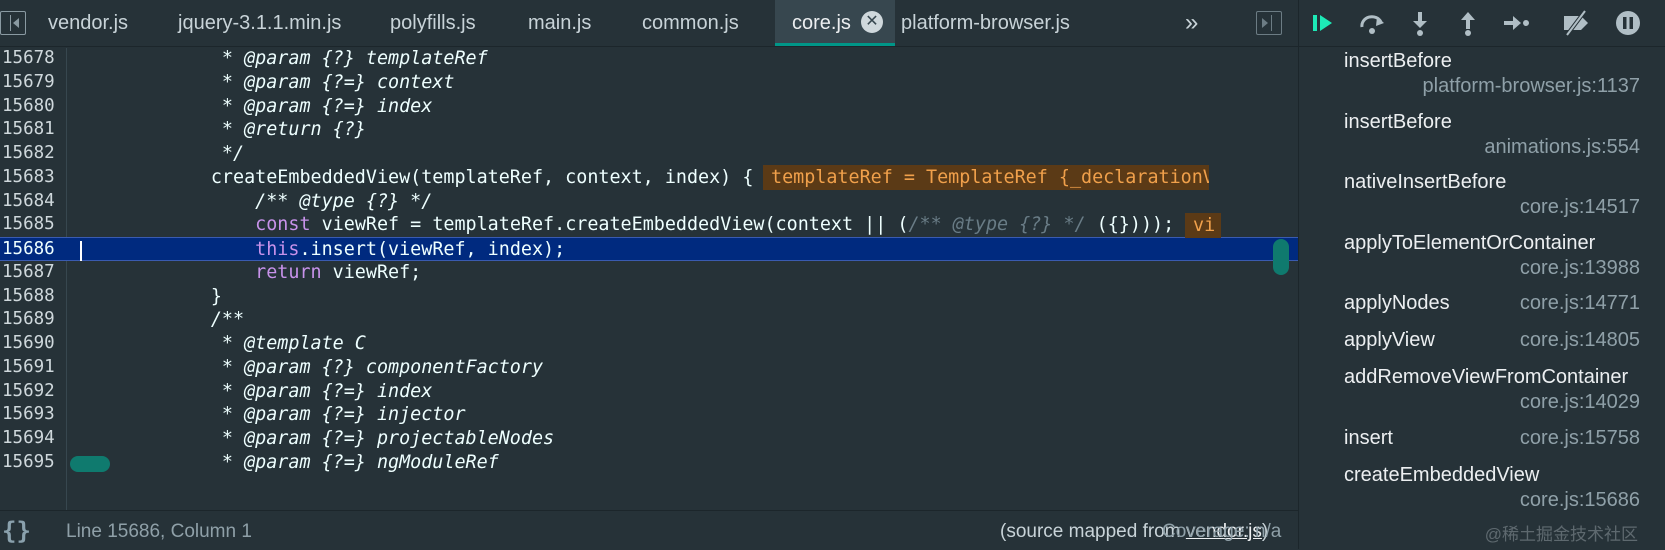  What do you see at coordinates (1468, 23) in the screenshot?
I see `step-out-icon` at bounding box center [1468, 23].